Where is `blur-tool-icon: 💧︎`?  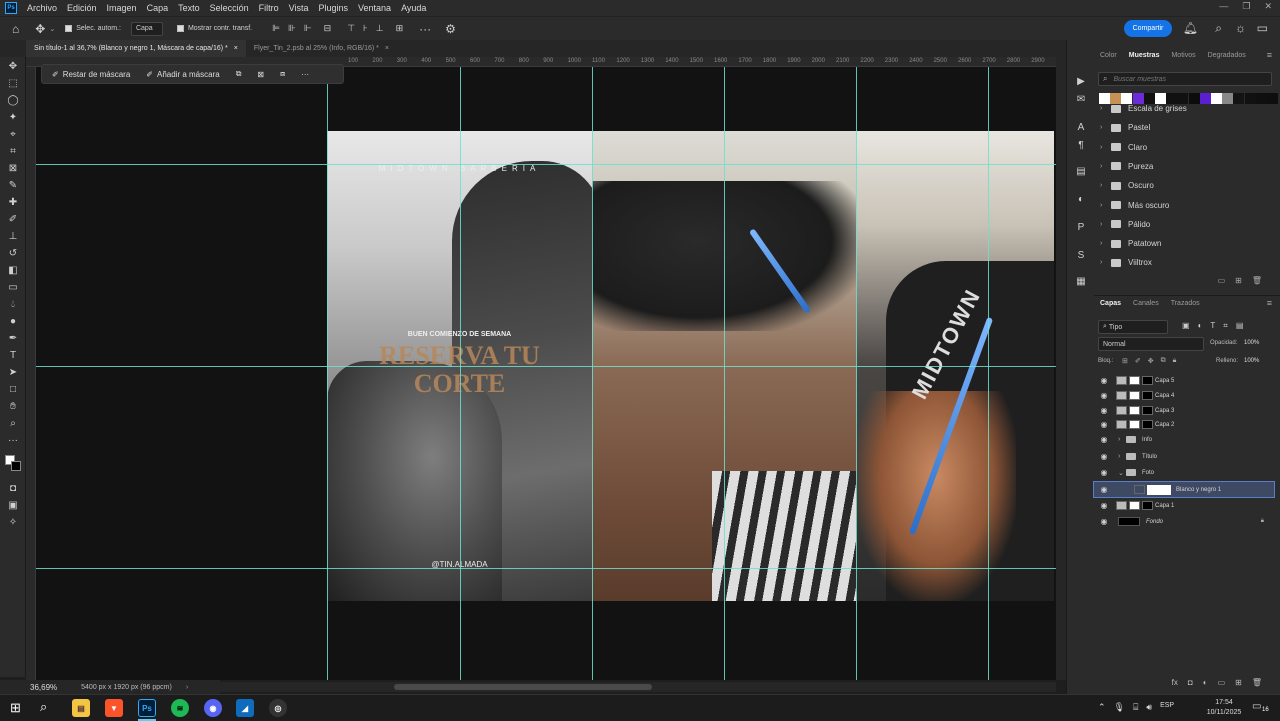
blur-tool-icon: 💧︎ is located at coordinates (13, 305).